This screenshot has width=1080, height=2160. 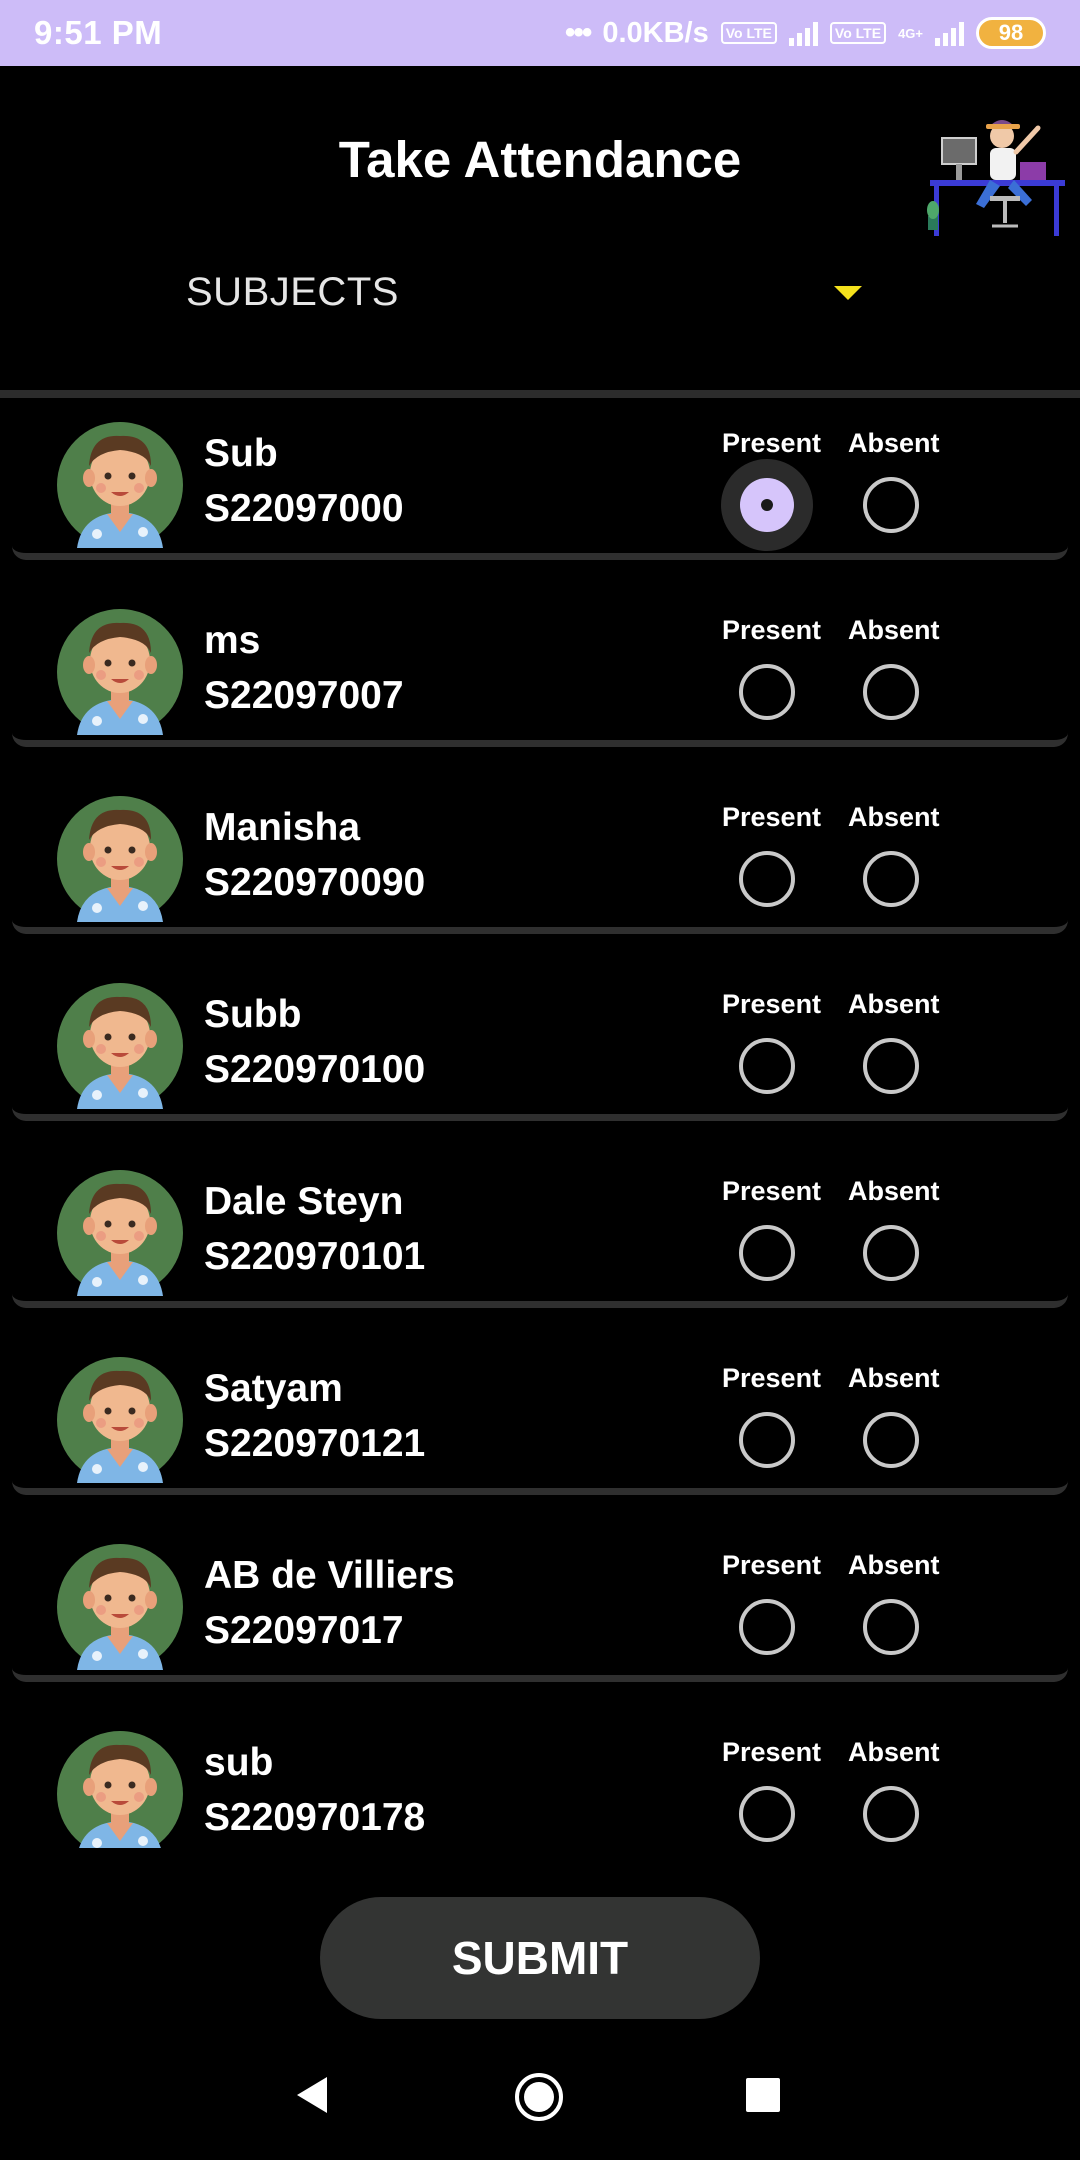 I want to click on status-indicators: ••• 0.0KB/s Vo LTE Vo LTE 4G+ 98, so click(x=805, y=33).